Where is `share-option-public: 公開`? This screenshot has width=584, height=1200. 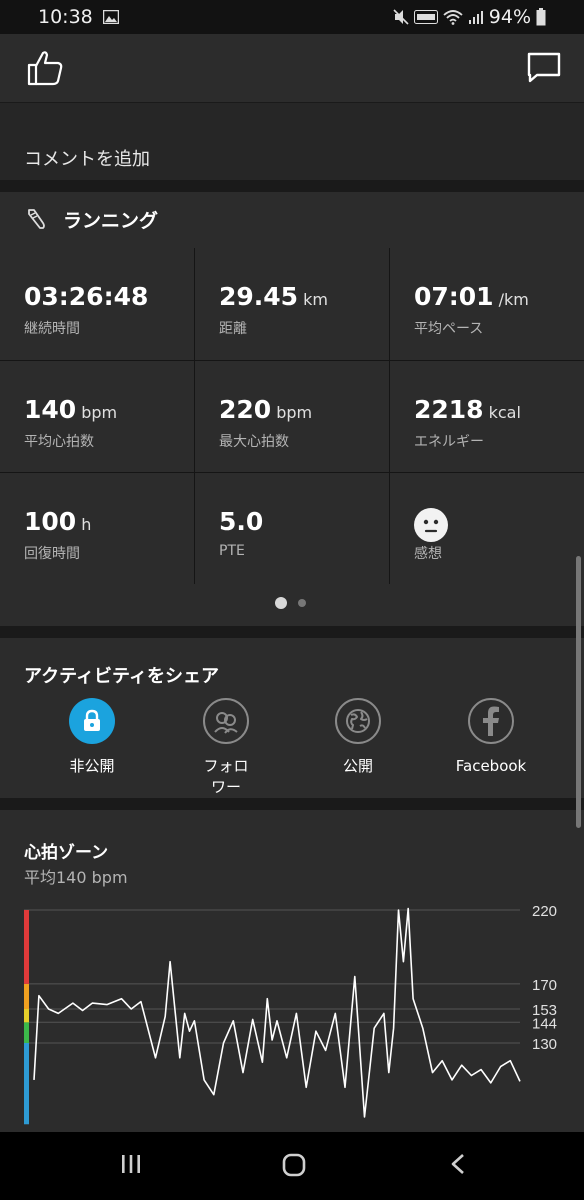 share-option-public: 公開 is located at coordinates (358, 737).